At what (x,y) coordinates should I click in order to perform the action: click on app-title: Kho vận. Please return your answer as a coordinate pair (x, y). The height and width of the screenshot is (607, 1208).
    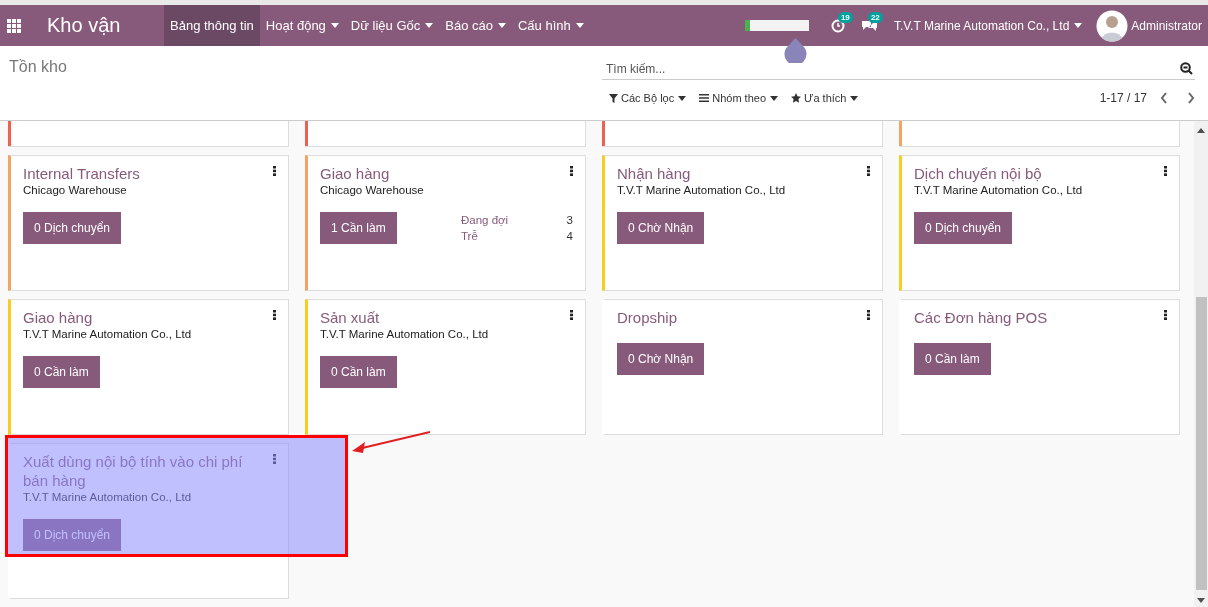
    Looking at the image, I should click on (84, 25).